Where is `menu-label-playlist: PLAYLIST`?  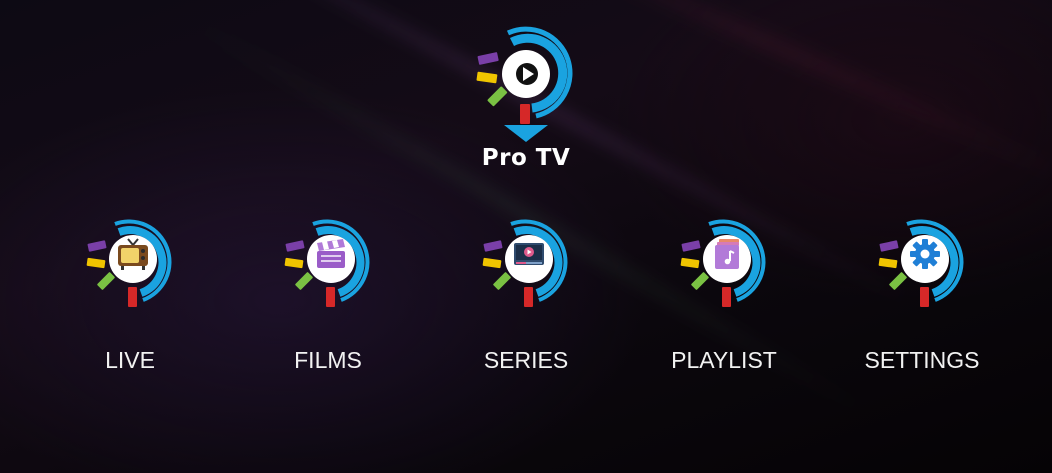 menu-label-playlist: PLAYLIST is located at coordinates (724, 360).